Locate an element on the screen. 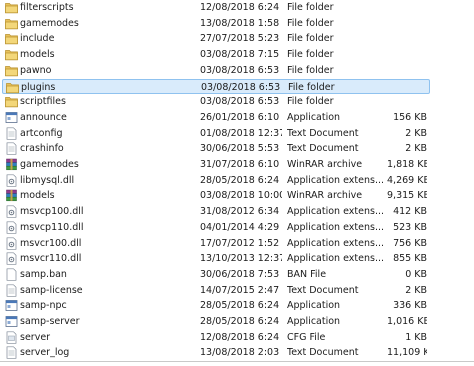  file-name: pawno is located at coordinates (36, 70).